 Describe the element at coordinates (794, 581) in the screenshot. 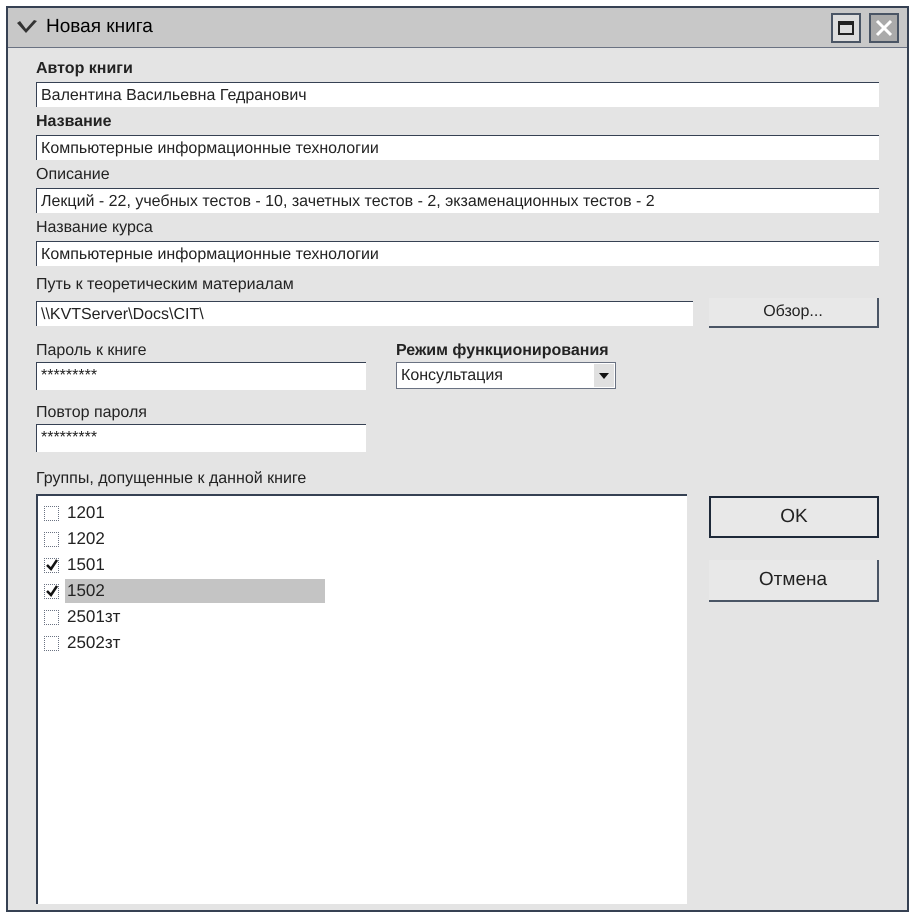

I see `dialog-button: Отмена` at that location.